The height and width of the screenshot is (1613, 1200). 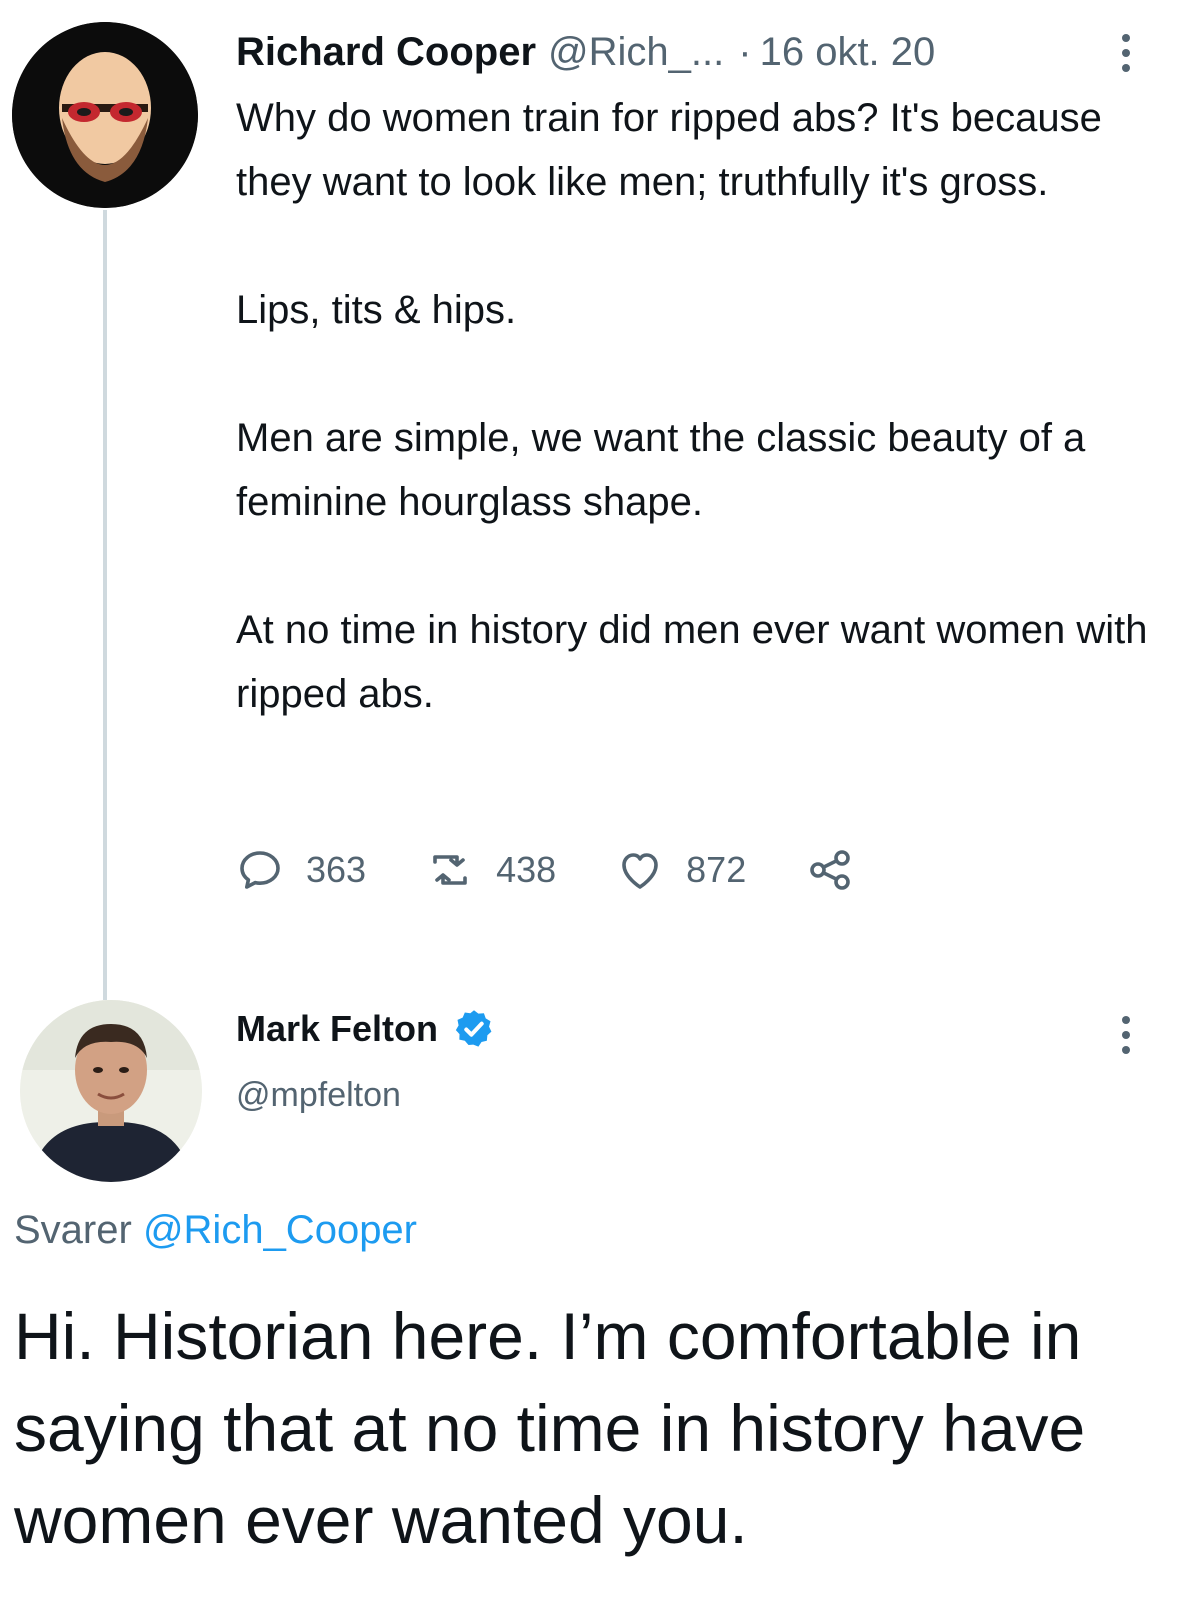 I want to click on verified-badge-icon, so click(x=473, y=1028).